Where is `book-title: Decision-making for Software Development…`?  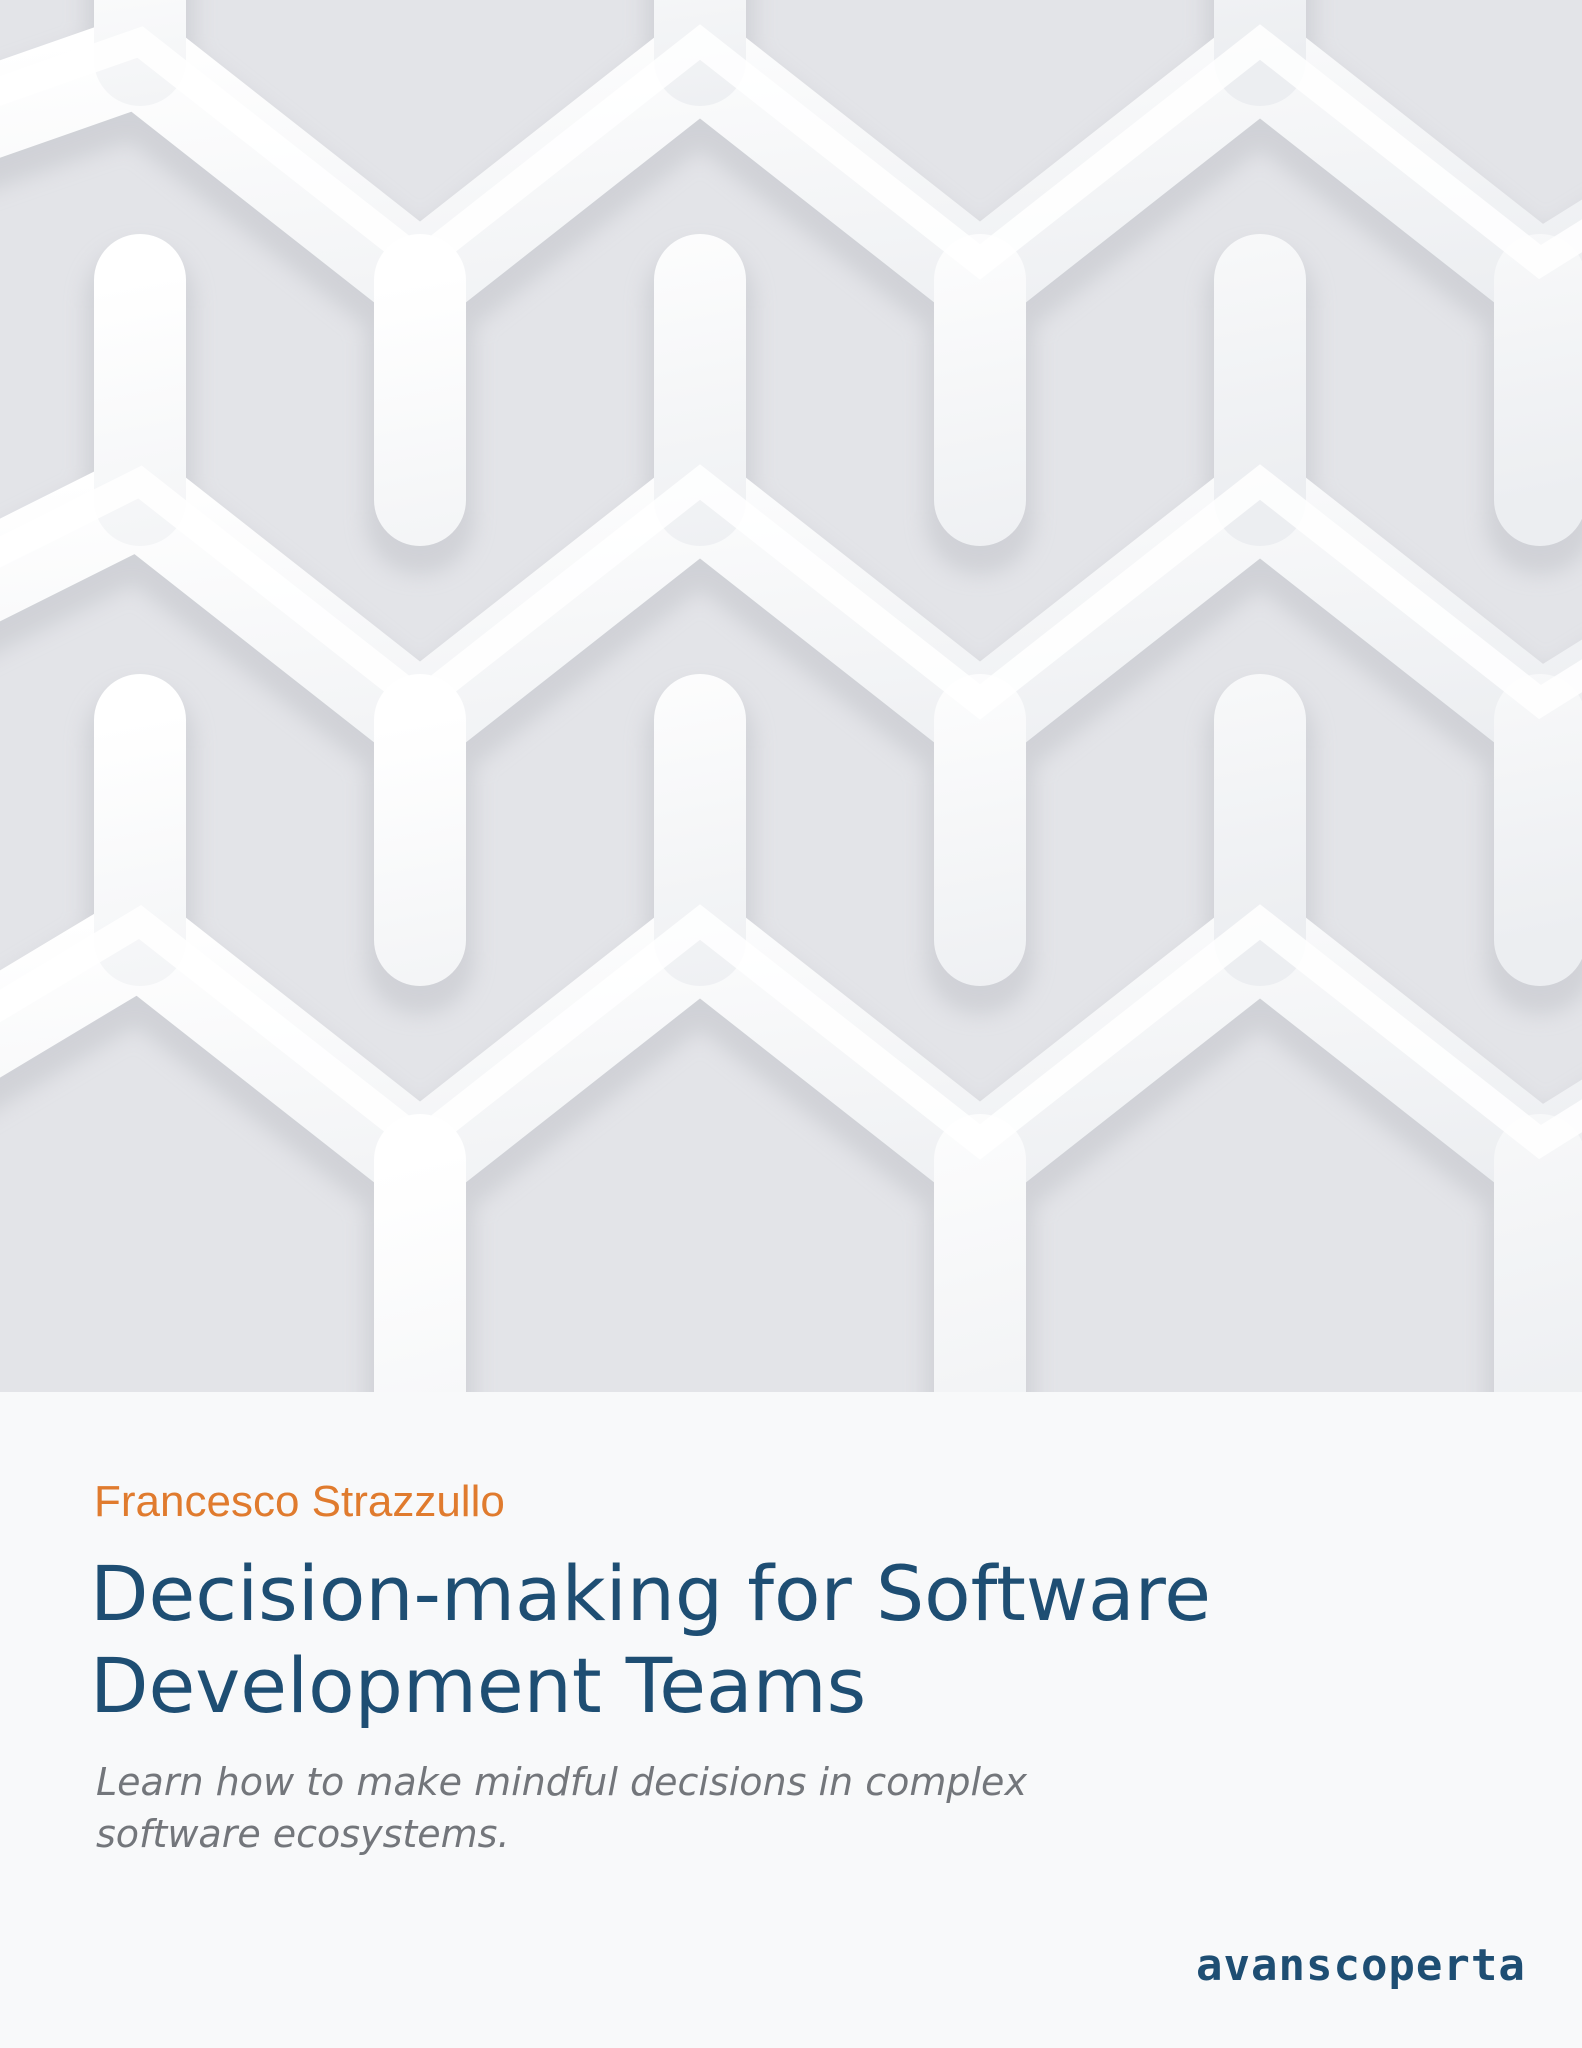 book-title: Decision-making for Software Development… is located at coordinates (800, 1640).